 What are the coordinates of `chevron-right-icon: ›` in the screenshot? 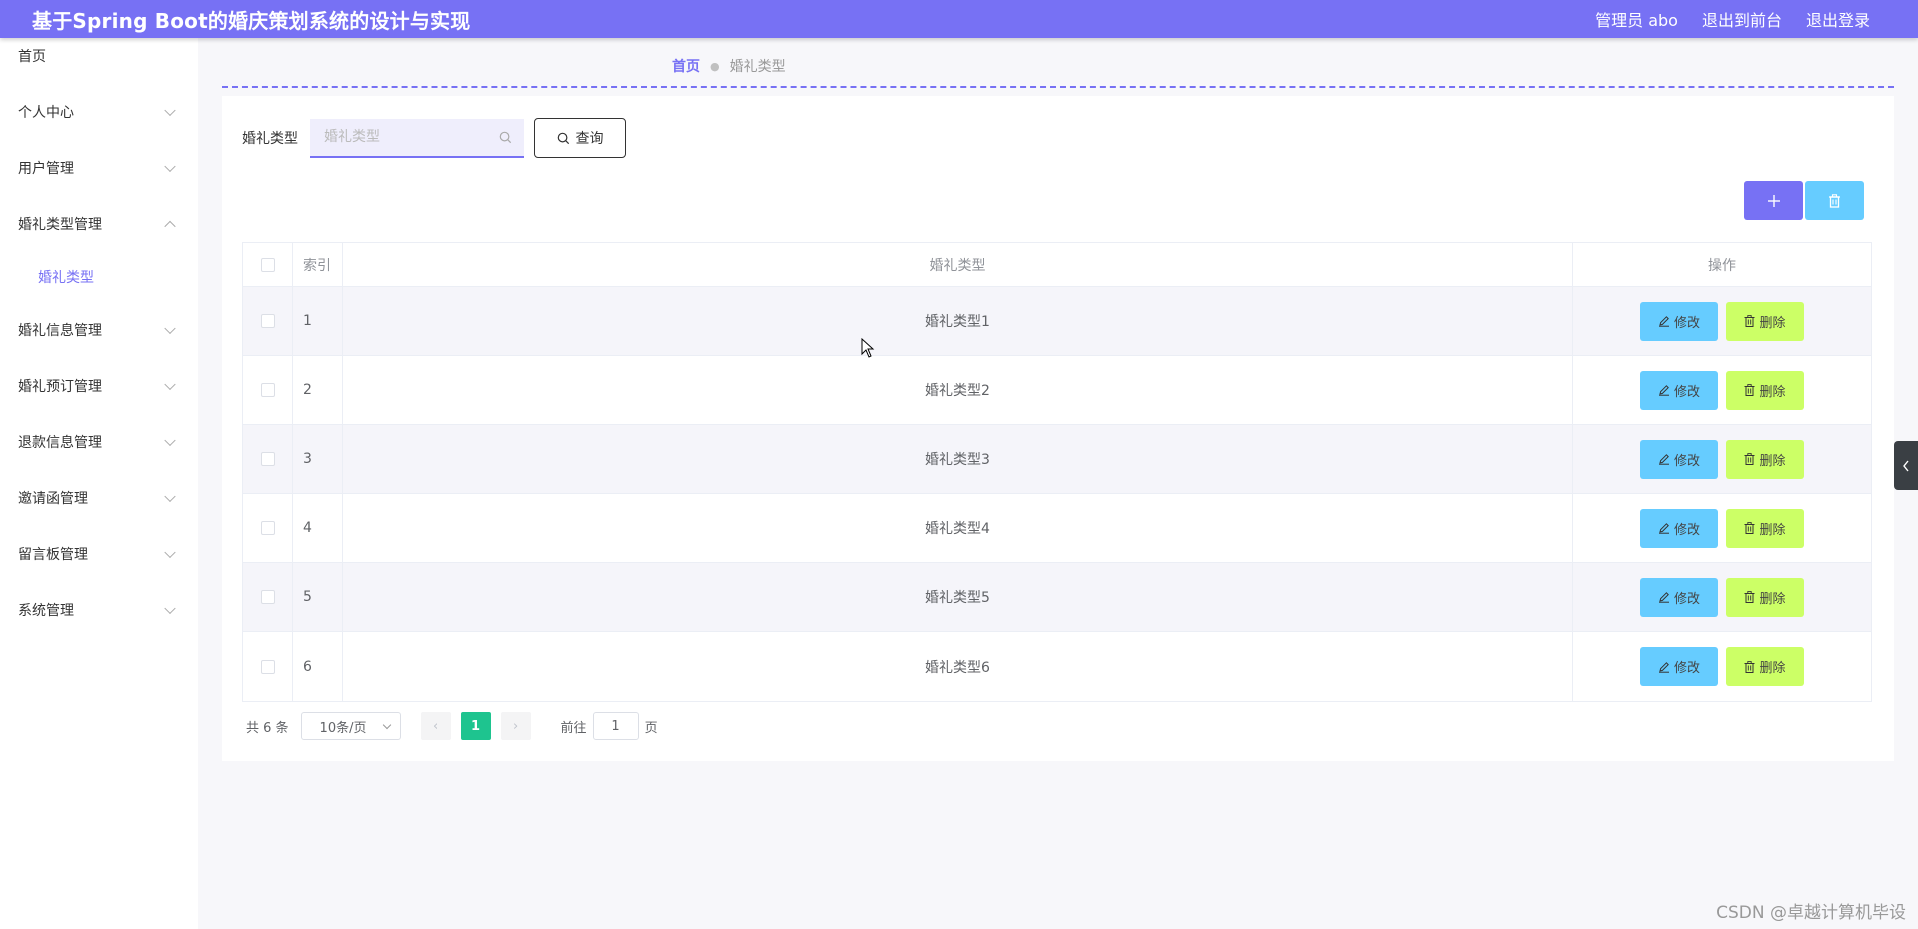 It's located at (515, 726).